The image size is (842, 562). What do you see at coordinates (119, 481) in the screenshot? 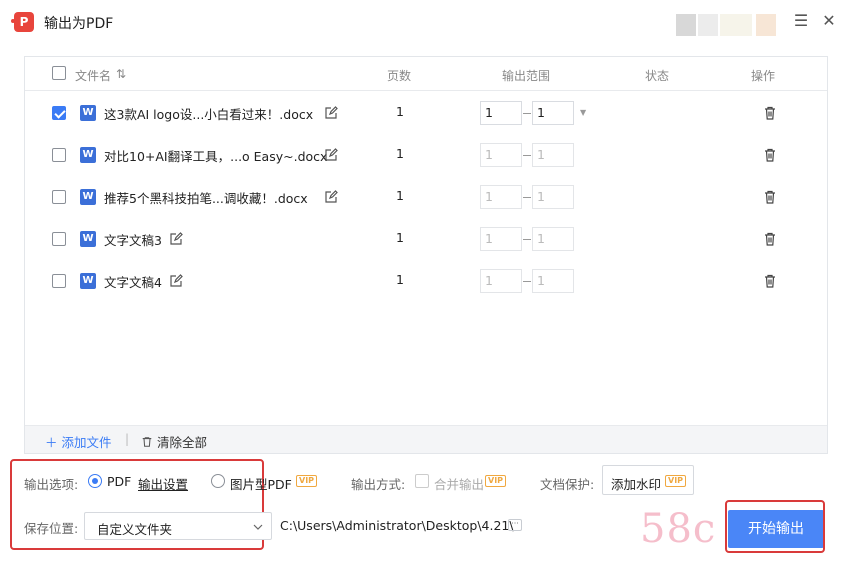
I see `radio-pdf-label: PDF` at bounding box center [119, 481].